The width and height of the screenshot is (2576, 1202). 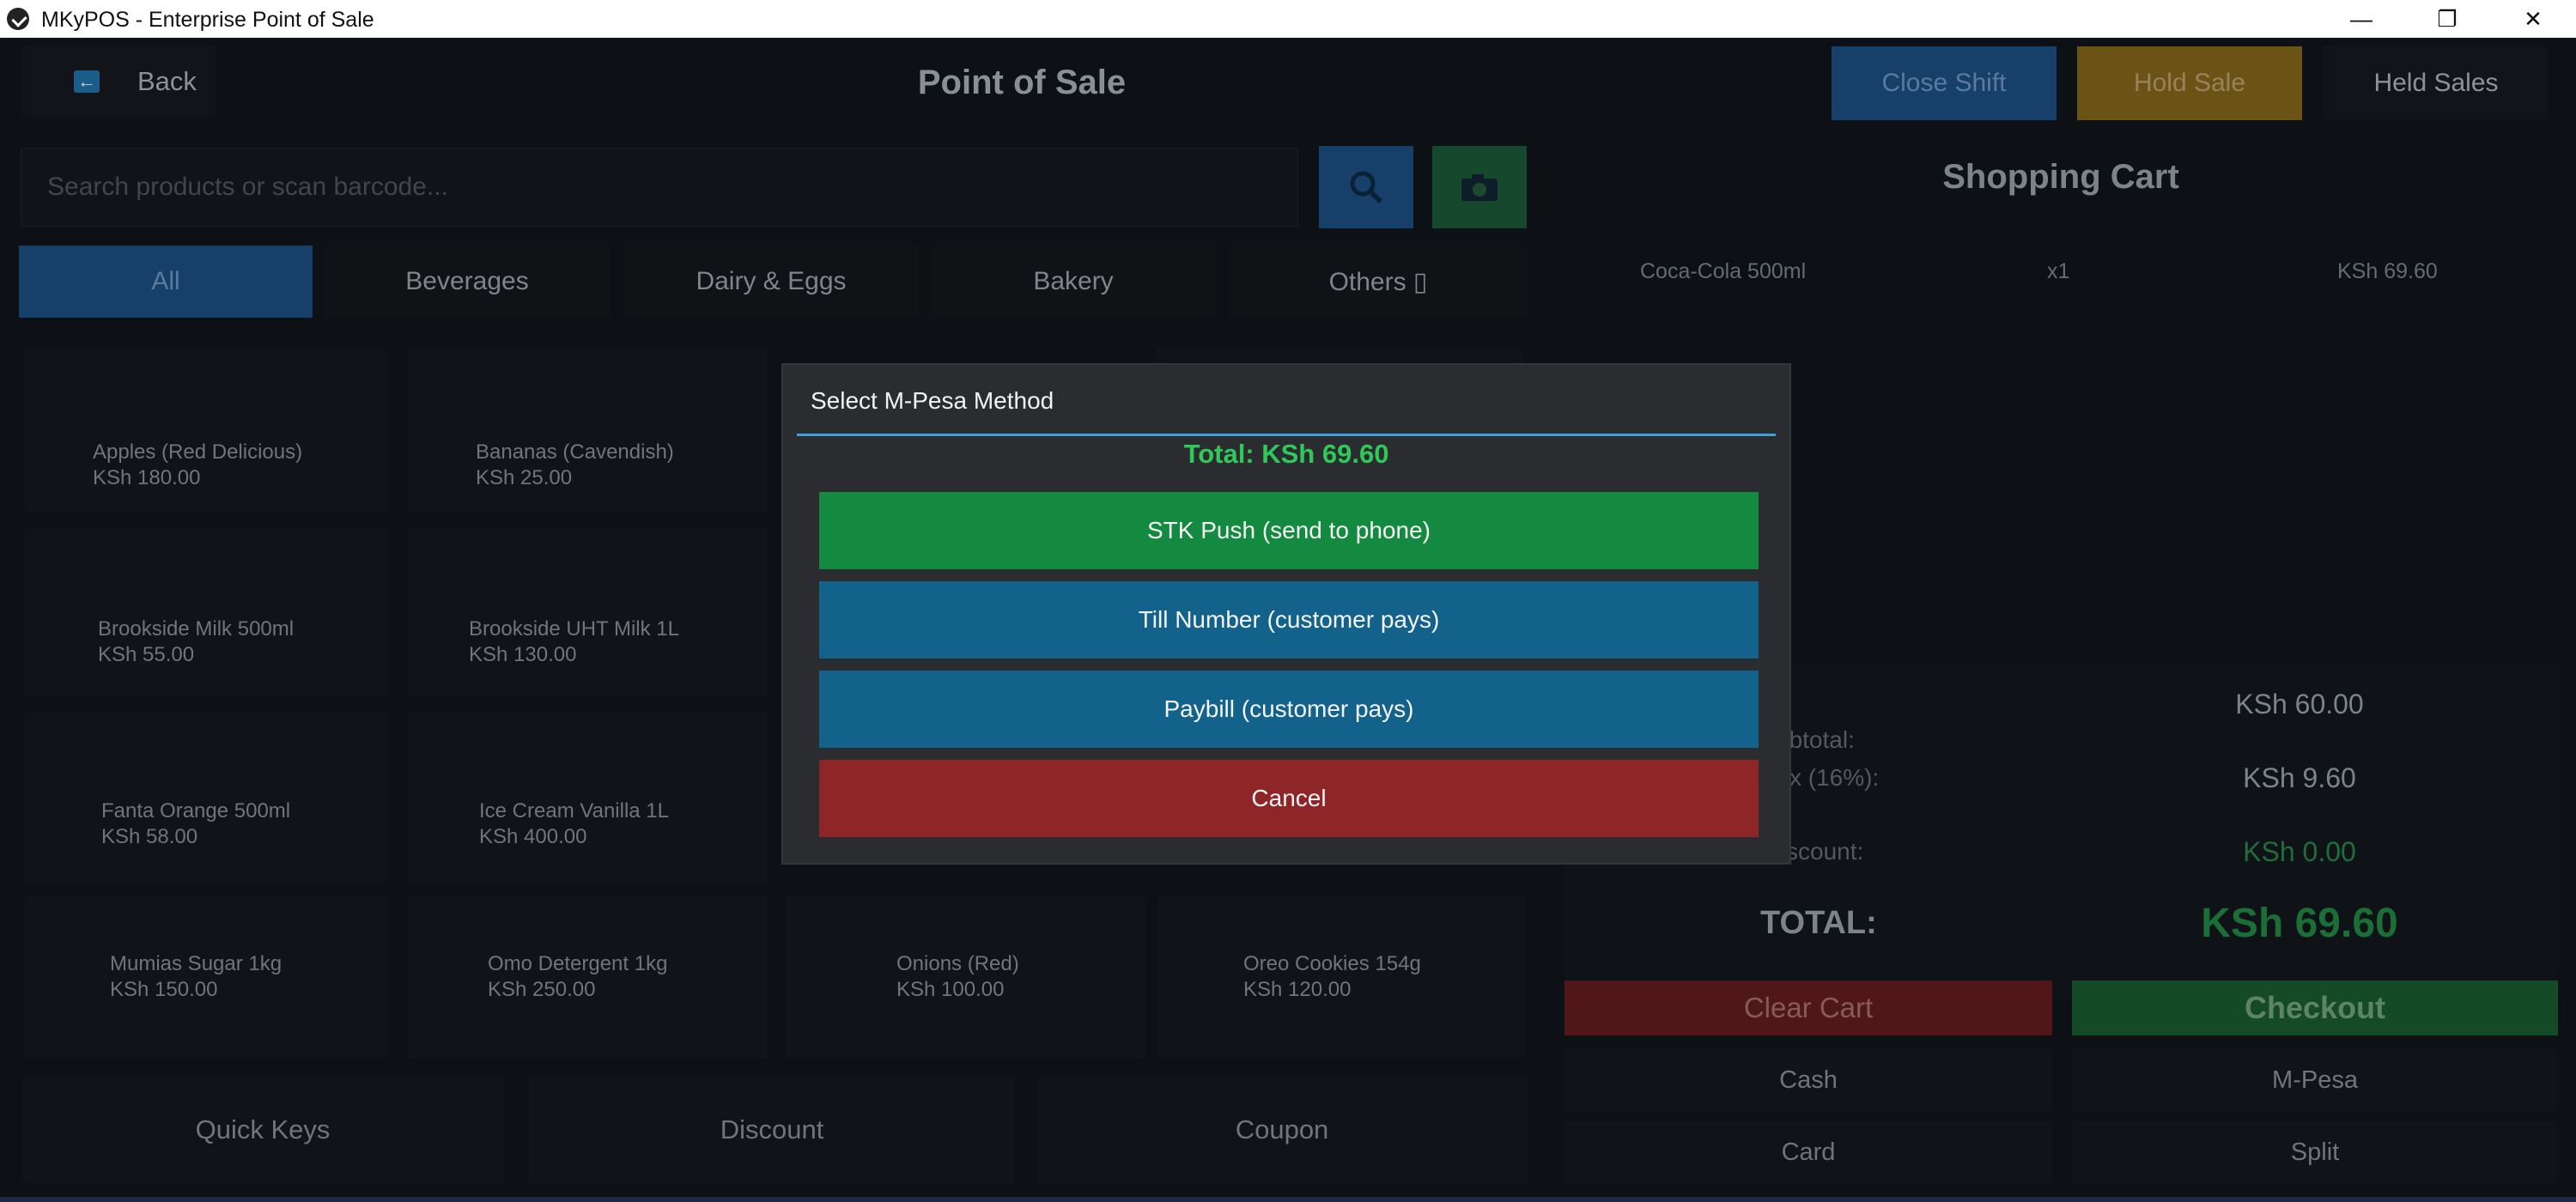 I want to click on back-button: ← Back, so click(x=119, y=81).